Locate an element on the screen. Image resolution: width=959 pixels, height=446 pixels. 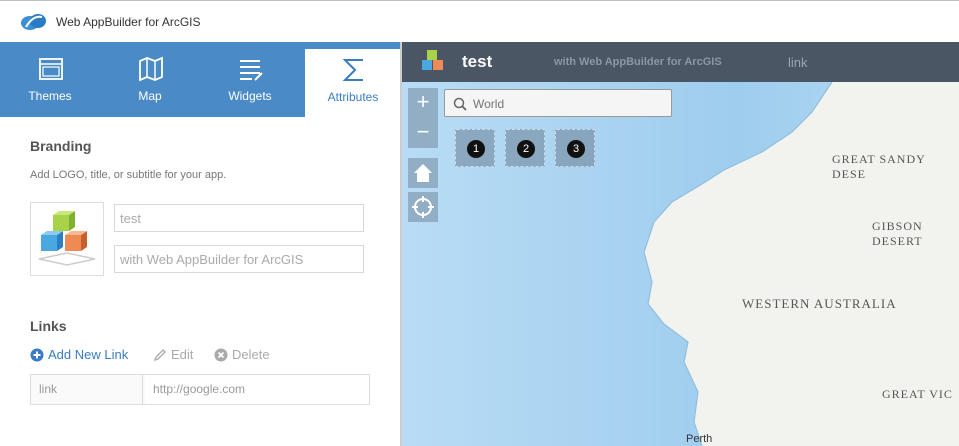
home-icon is located at coordinates (423, 173).